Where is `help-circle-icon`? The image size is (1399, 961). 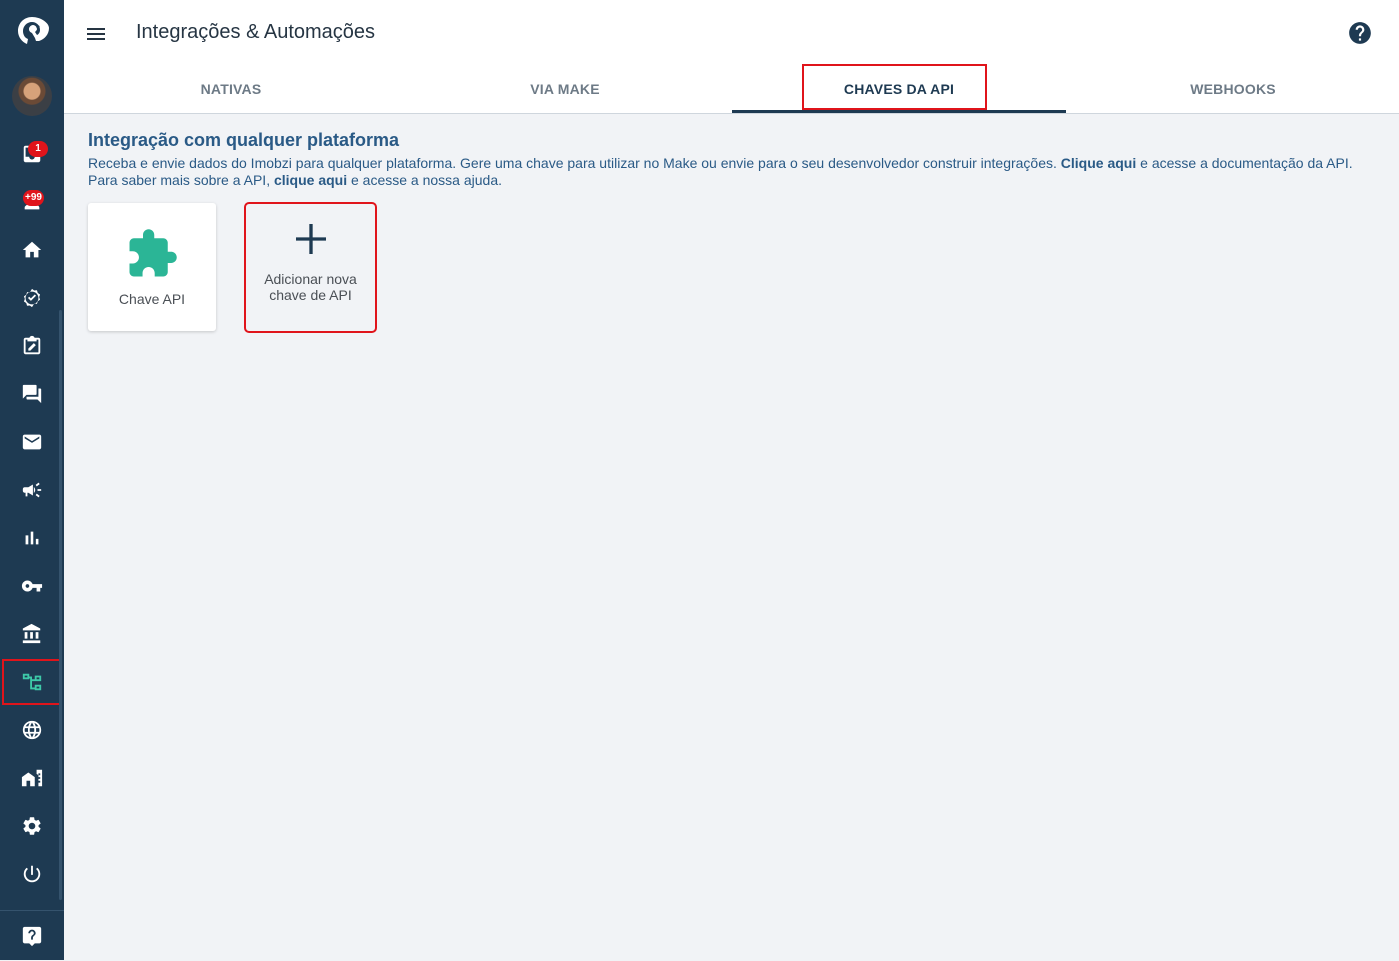
help-circle-icon is located at coordinates (1360, 33).